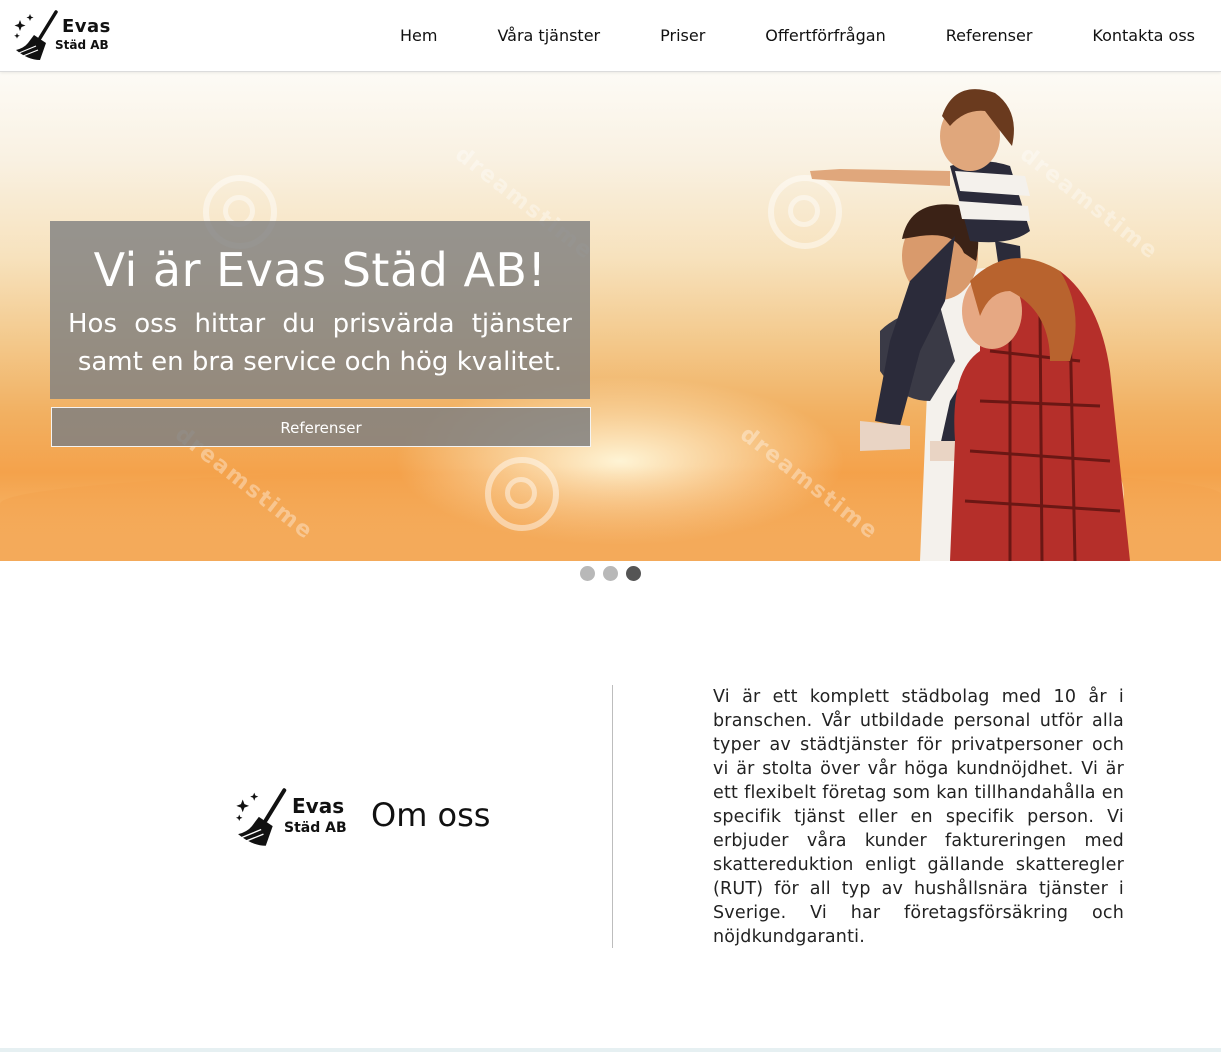 The height and width of the screenshot is (1052, 1221). I want to click on carousel-indicators, so click(610, 574).